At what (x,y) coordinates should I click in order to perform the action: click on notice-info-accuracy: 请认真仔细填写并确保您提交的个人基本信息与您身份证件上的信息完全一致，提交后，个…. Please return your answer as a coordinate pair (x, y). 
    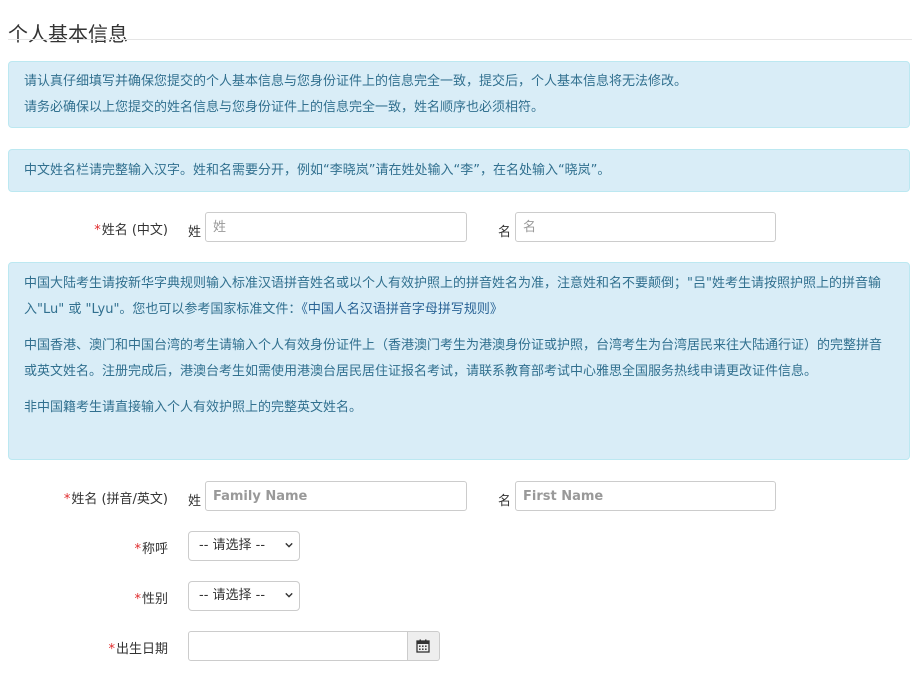
    Looking at the image, I should click on (459, 94).